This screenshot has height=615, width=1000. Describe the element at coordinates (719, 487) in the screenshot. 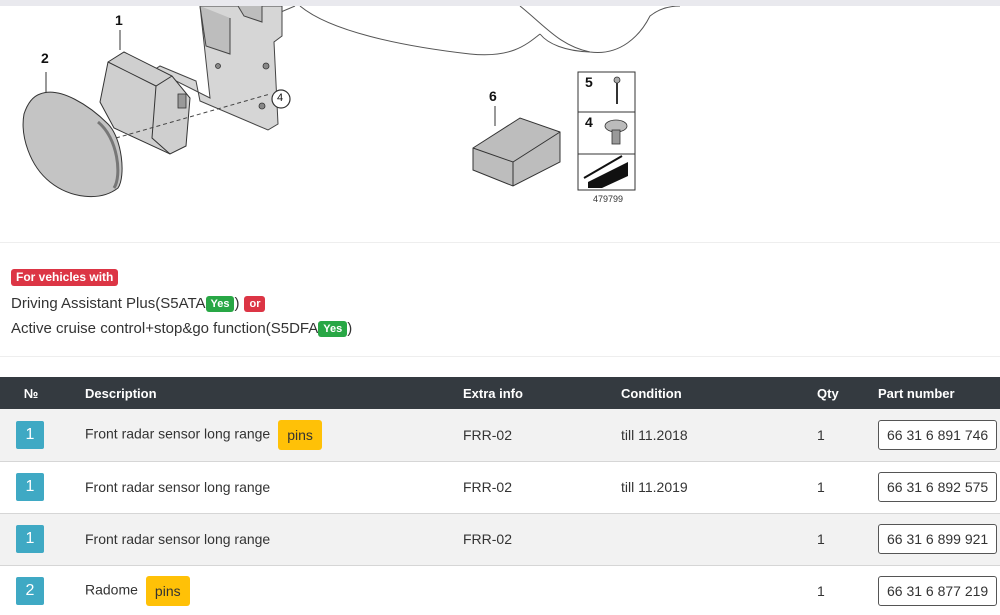

I see `condition: till 11.2019` at that location.